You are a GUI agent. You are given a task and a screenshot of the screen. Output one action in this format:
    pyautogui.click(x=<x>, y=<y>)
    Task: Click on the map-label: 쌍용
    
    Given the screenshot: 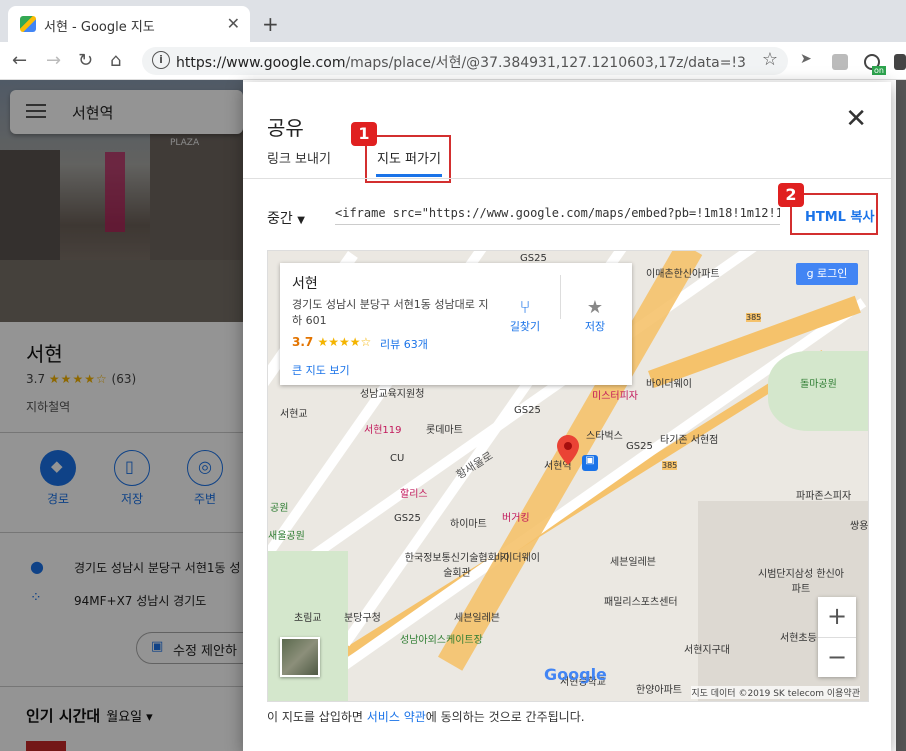 What is the action you would take?
    pyautogui.click(x=859, y=526)
    